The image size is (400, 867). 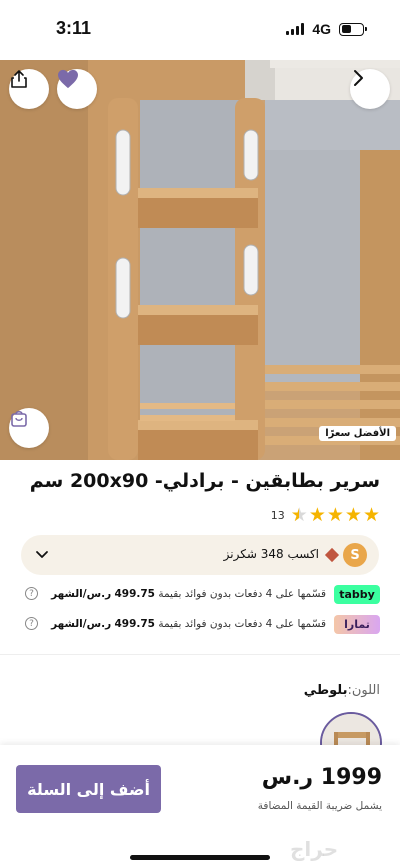 What do you see at coordinates (295, 29) in the screenshot?
I see `signal-icon` at bounding box center [295, 29].